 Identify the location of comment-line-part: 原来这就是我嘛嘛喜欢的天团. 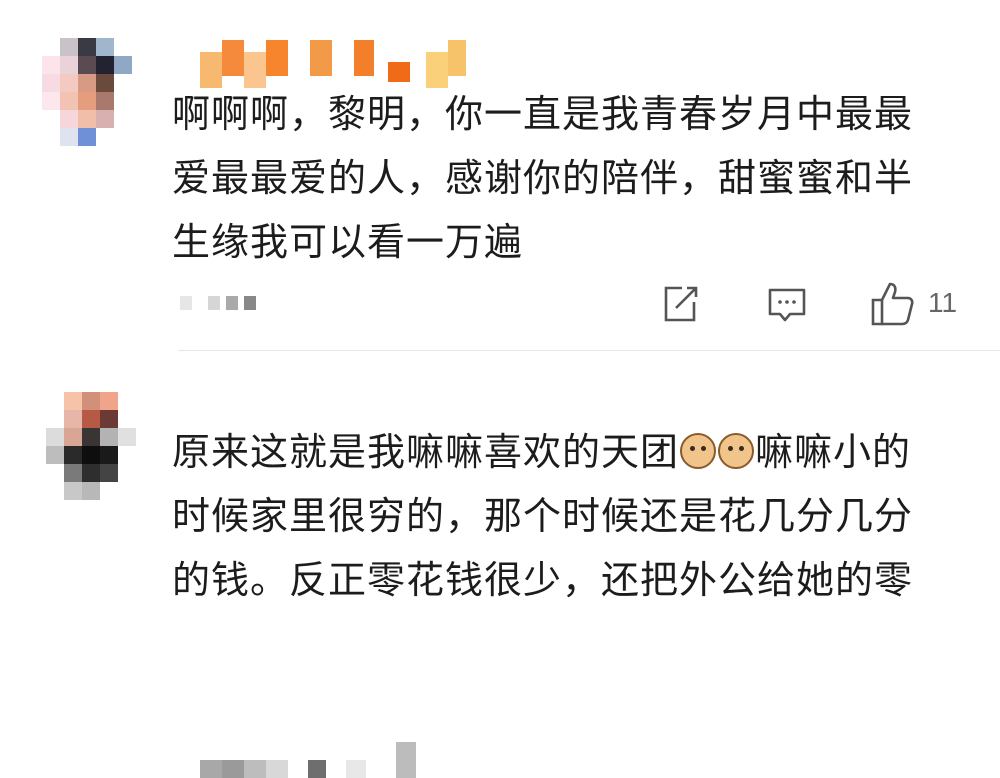
(426, 452).